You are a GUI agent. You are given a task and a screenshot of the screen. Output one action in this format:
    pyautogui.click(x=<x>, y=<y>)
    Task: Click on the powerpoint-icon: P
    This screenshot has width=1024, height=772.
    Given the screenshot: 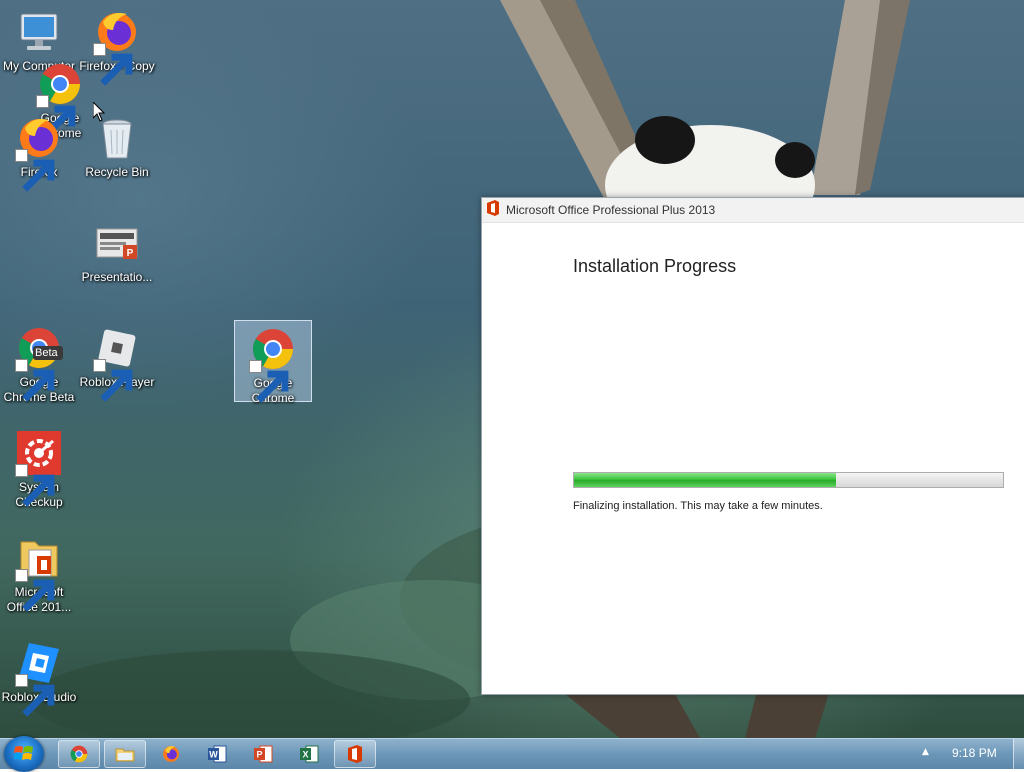 What is the action you would take?
    pyautogui.click(x=263, y=754)
    